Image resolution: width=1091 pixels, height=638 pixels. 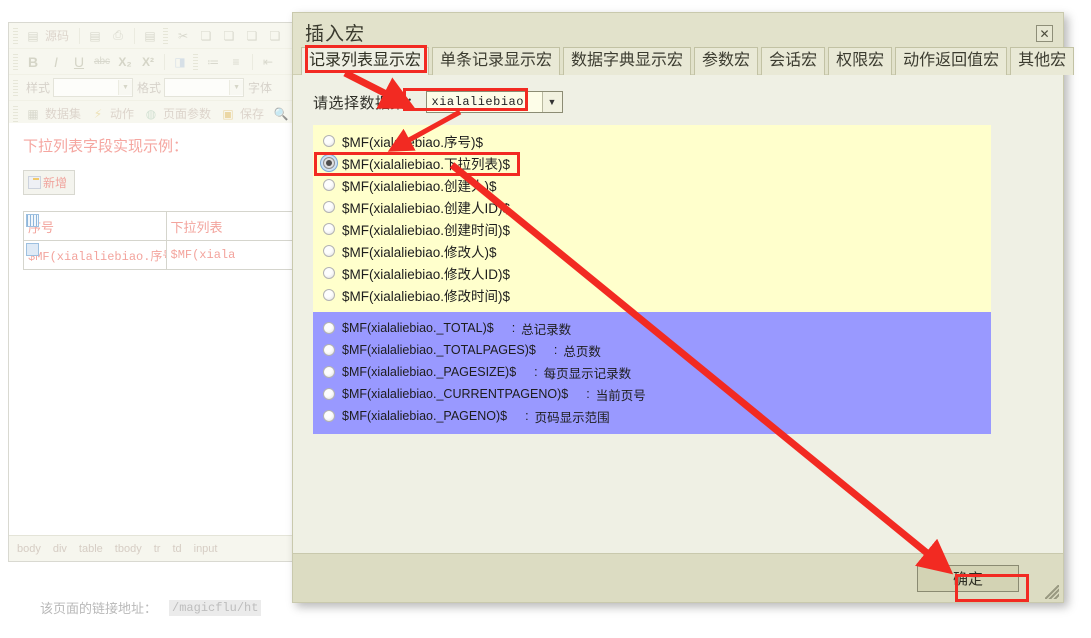 I want to click on chevron-down-icon: ▼, so click(x=551, y=102).